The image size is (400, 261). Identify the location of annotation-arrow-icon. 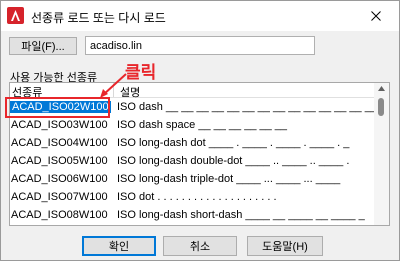
(113, 85).